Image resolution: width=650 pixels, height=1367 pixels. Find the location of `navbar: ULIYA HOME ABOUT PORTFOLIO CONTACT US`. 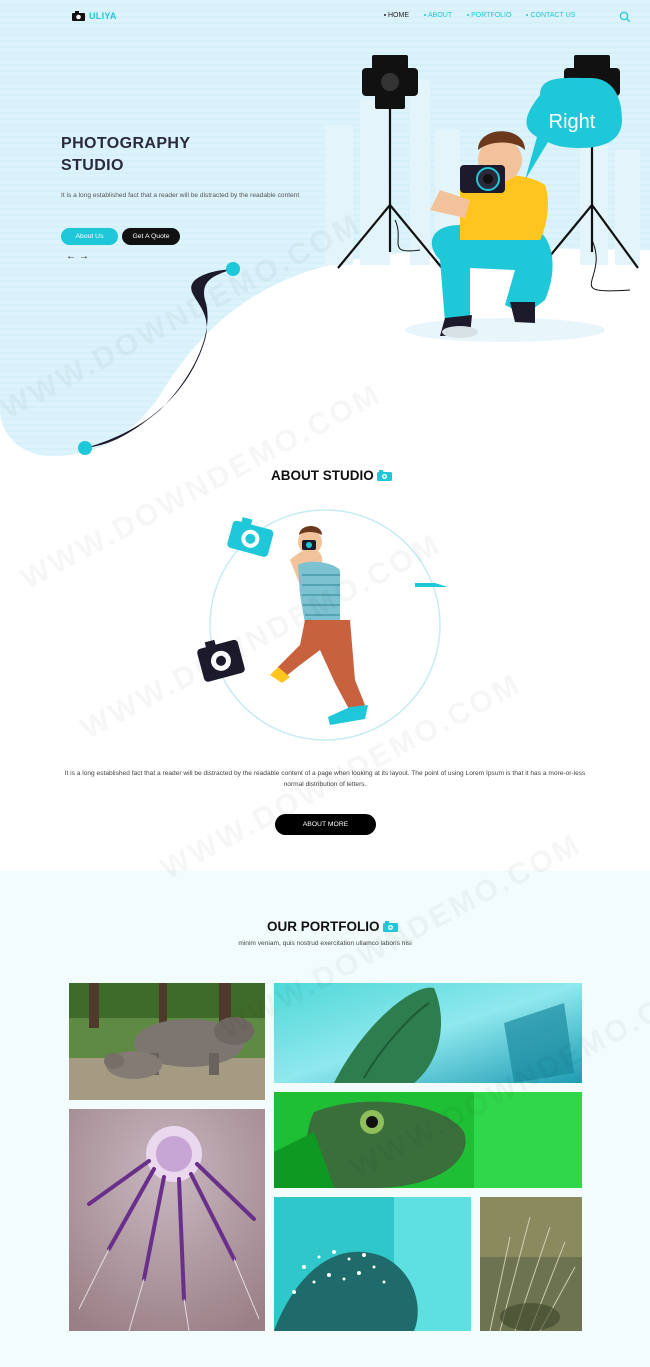

navbar: ULIYA HOME ABOUT PORTFOLIO CONTACT US is located at coordinates (325, 18).